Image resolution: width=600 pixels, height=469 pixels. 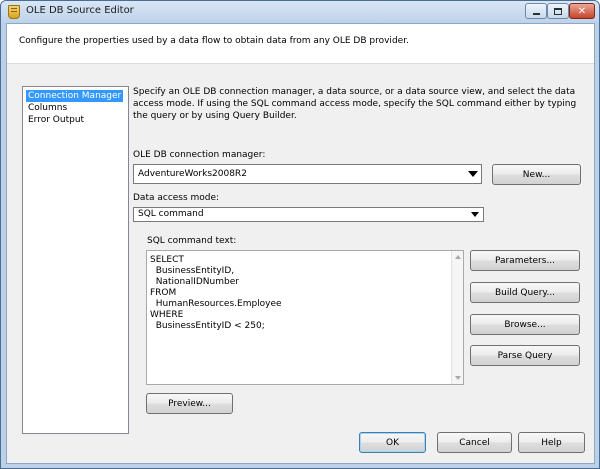 What do you see at coordinates (14, 12) in the screenshot?
I see `ssis-app-icon` at bounding box center [14, 12].